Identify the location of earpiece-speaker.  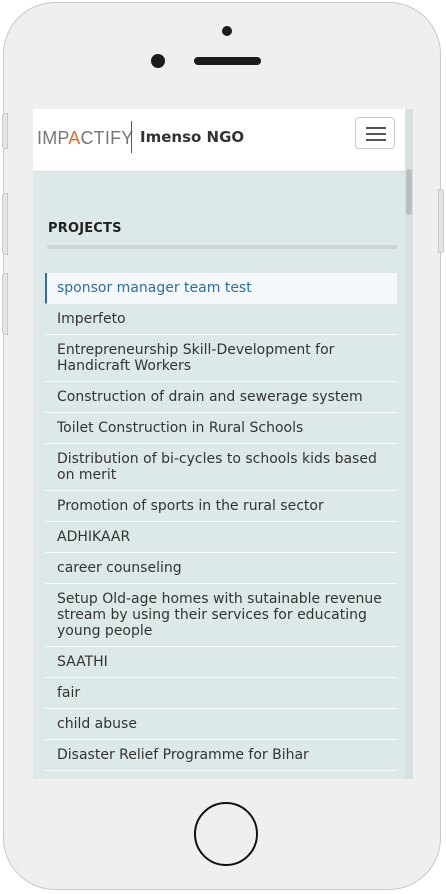
(227, 61).